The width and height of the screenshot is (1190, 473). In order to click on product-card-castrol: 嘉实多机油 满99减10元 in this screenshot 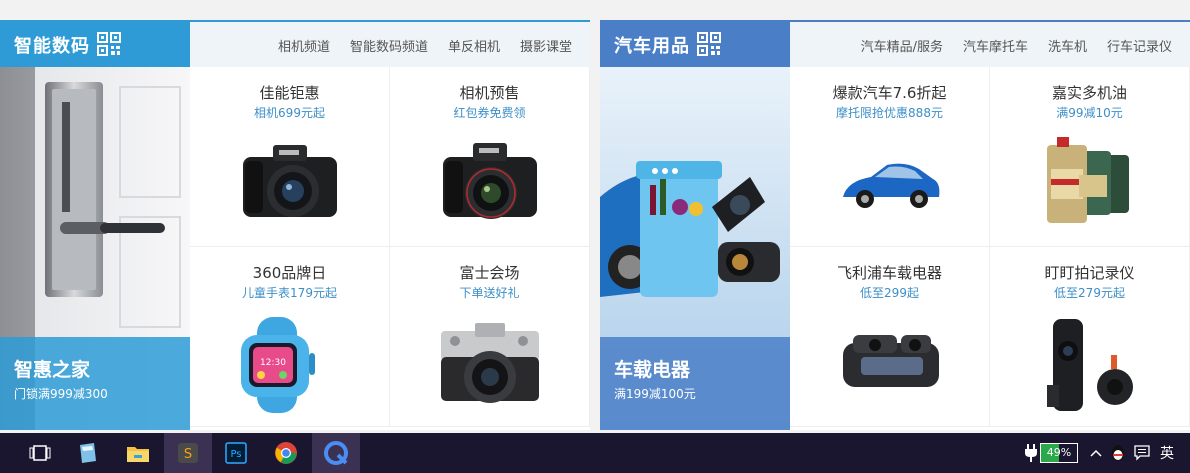, I will do `click(1090, 157)`.